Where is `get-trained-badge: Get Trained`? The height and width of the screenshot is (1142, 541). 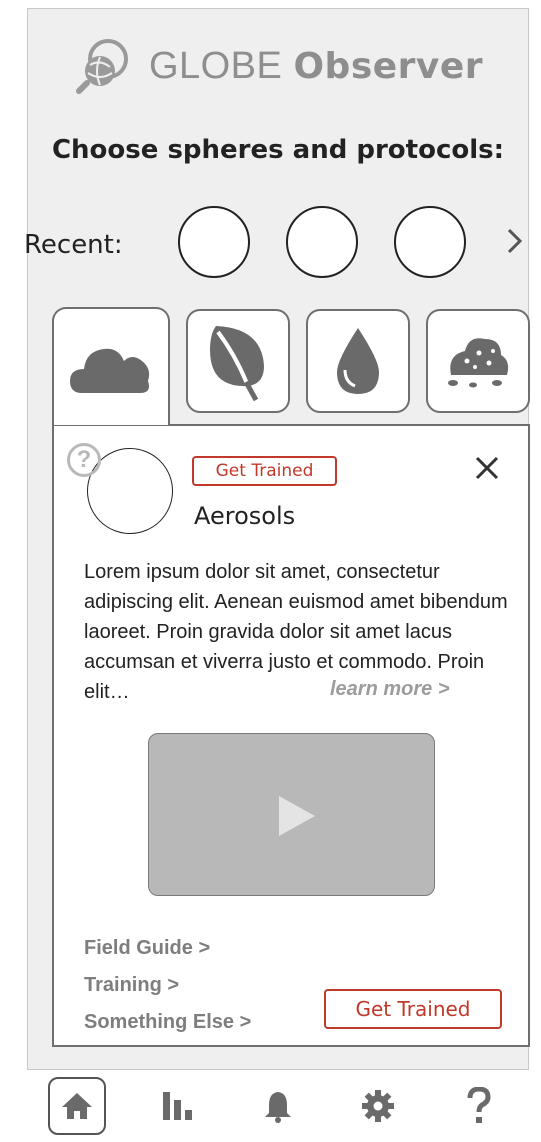 get-trained-badge: Get Trained is located at coordinates (264, 471).